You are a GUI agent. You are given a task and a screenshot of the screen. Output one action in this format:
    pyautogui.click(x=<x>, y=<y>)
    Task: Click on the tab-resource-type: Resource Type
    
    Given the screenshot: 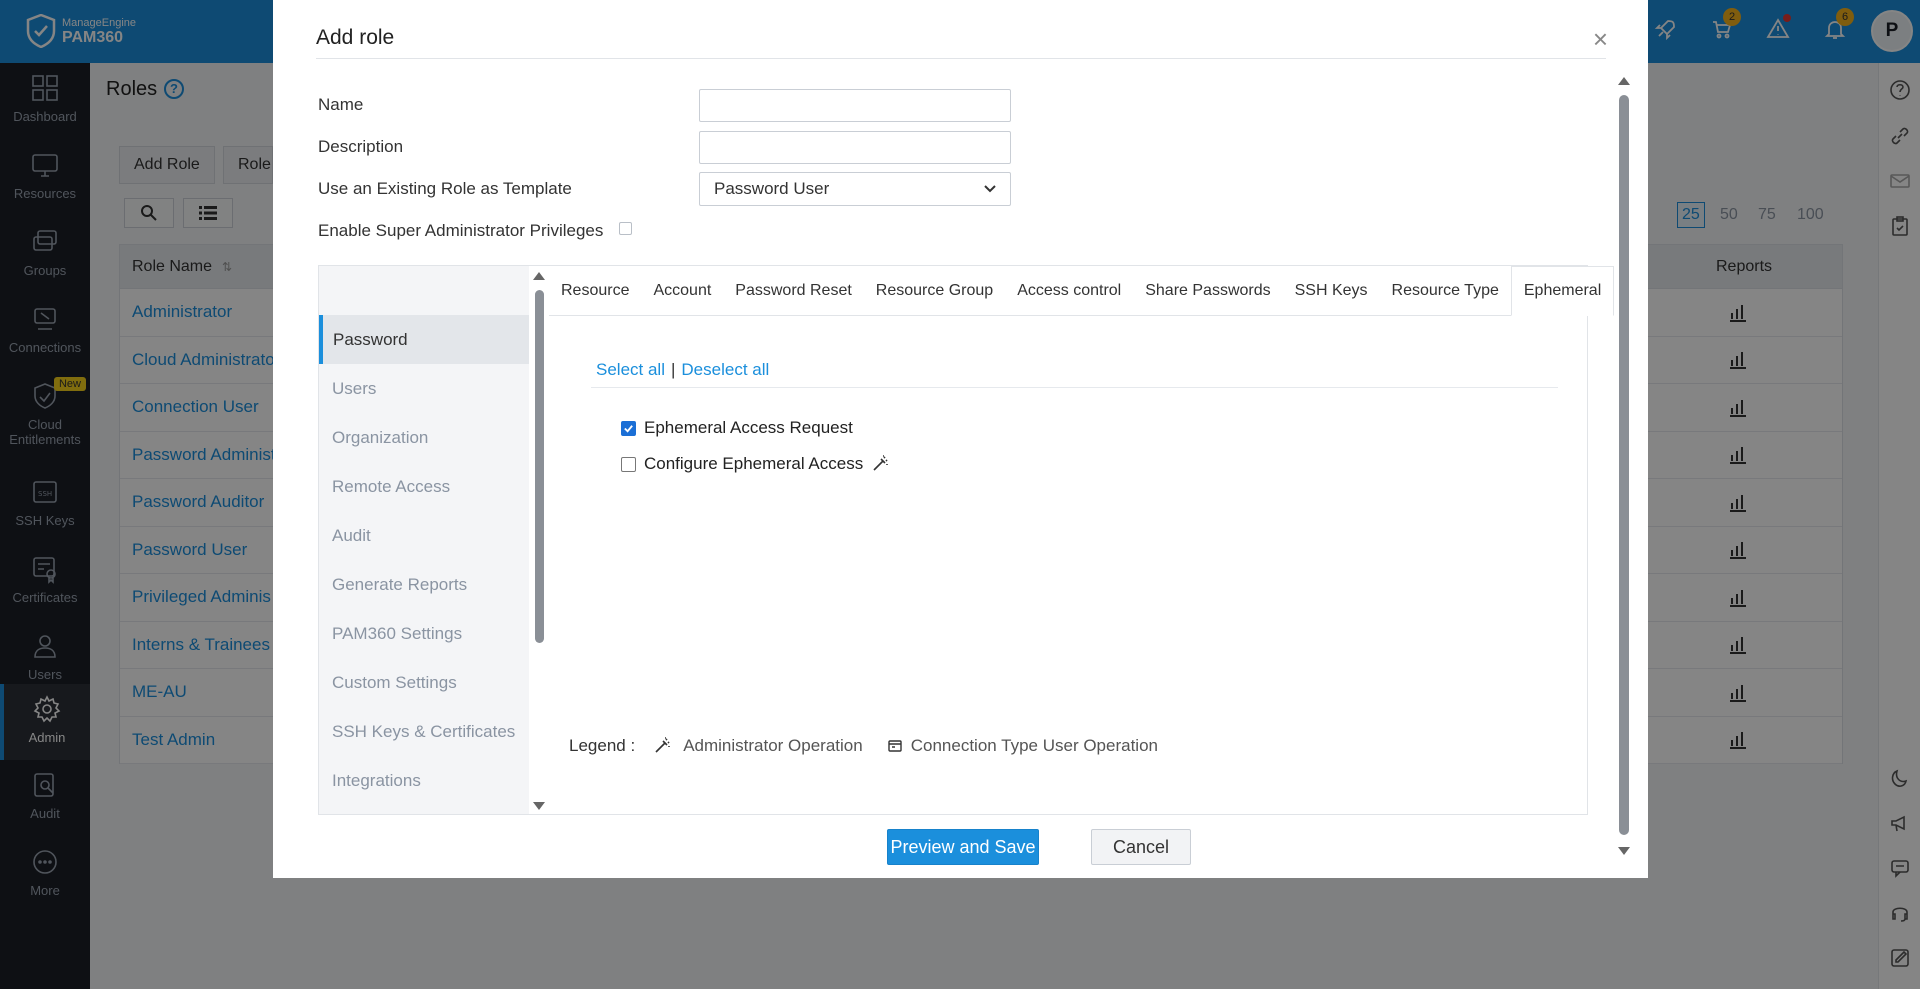 What is the action you would take?
    pyautogui.click(x=1445, y=290)
    